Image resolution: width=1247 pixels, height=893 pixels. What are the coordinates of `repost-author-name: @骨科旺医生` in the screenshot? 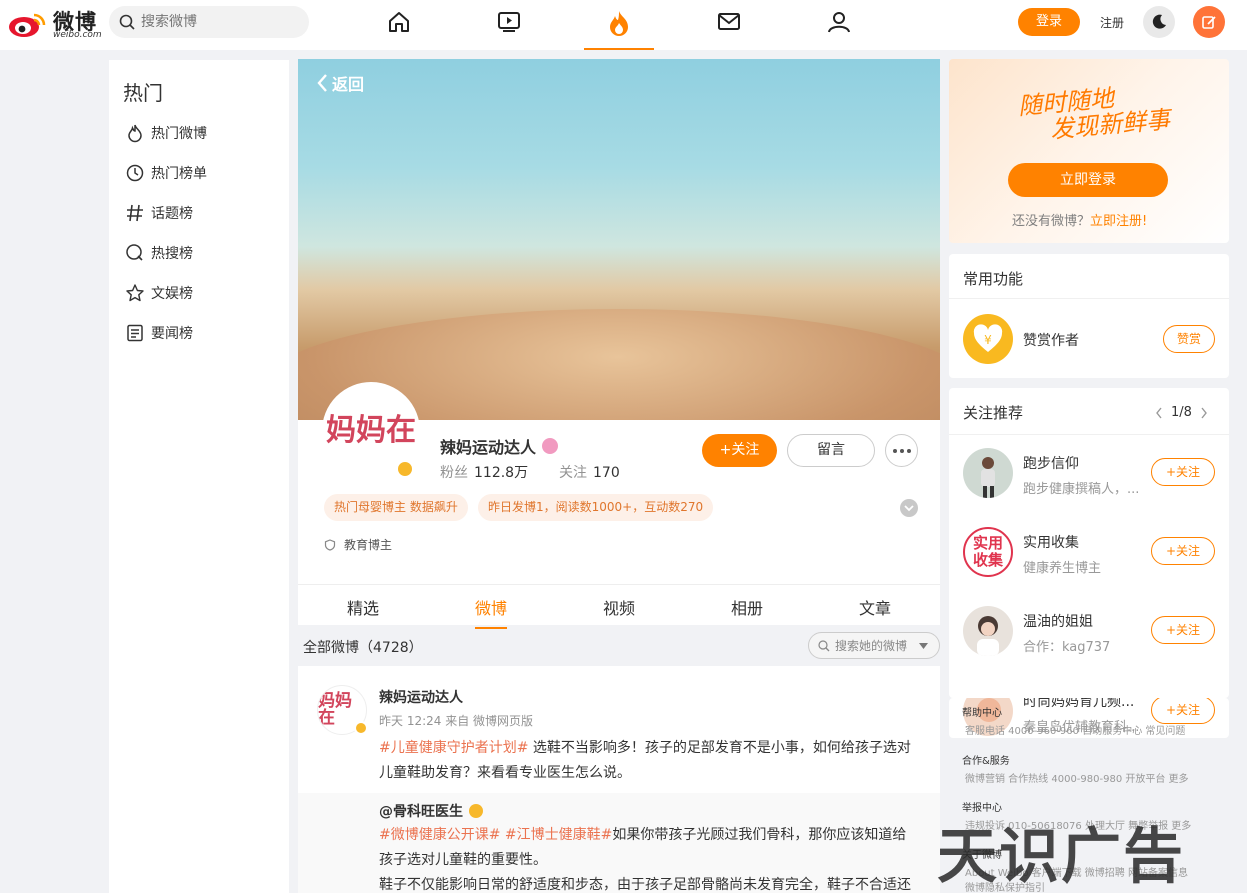 It's located at (421, 811).